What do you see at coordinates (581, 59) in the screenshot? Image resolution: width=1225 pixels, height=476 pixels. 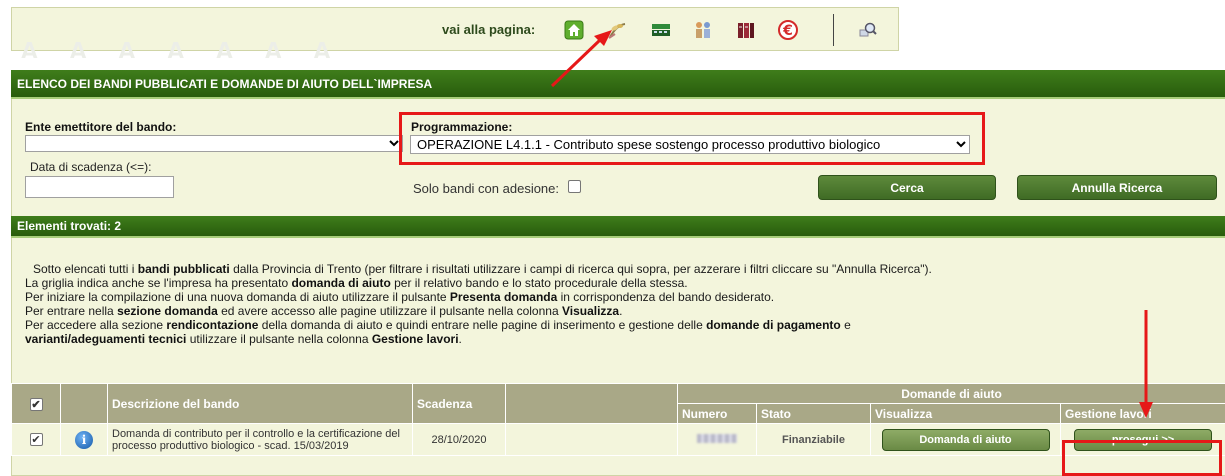 I see `arrow-to-sprout-icon` at bounding box center [581, 59].